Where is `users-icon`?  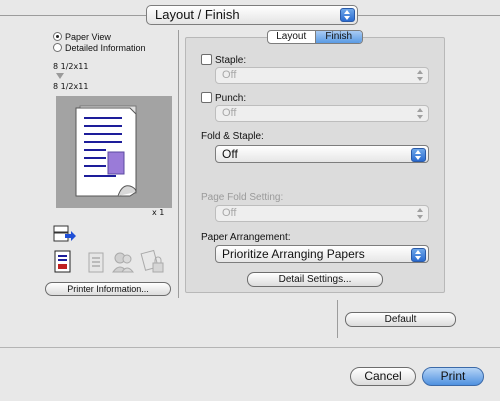
users-icon is located at coordinates (123, 262).